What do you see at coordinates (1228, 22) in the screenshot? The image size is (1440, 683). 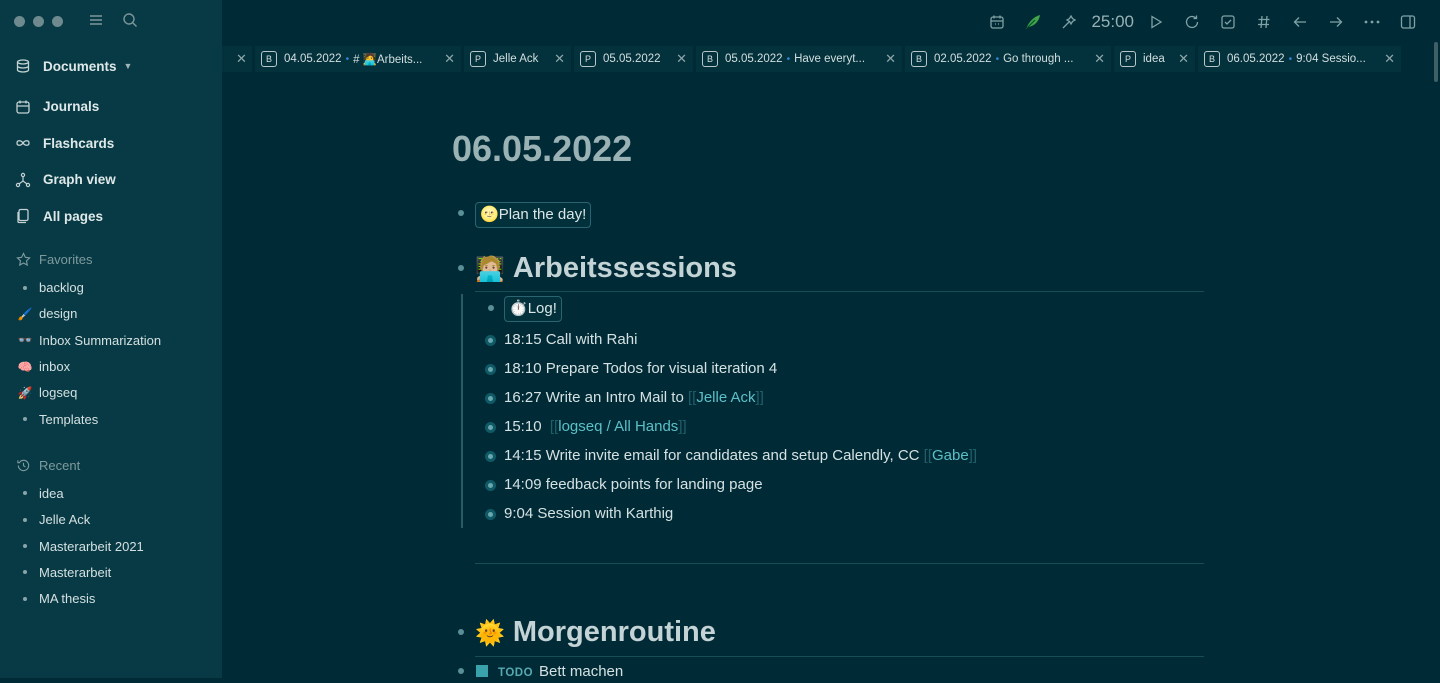 I see `checkbox-icon` at bounding box center [1228, 22].